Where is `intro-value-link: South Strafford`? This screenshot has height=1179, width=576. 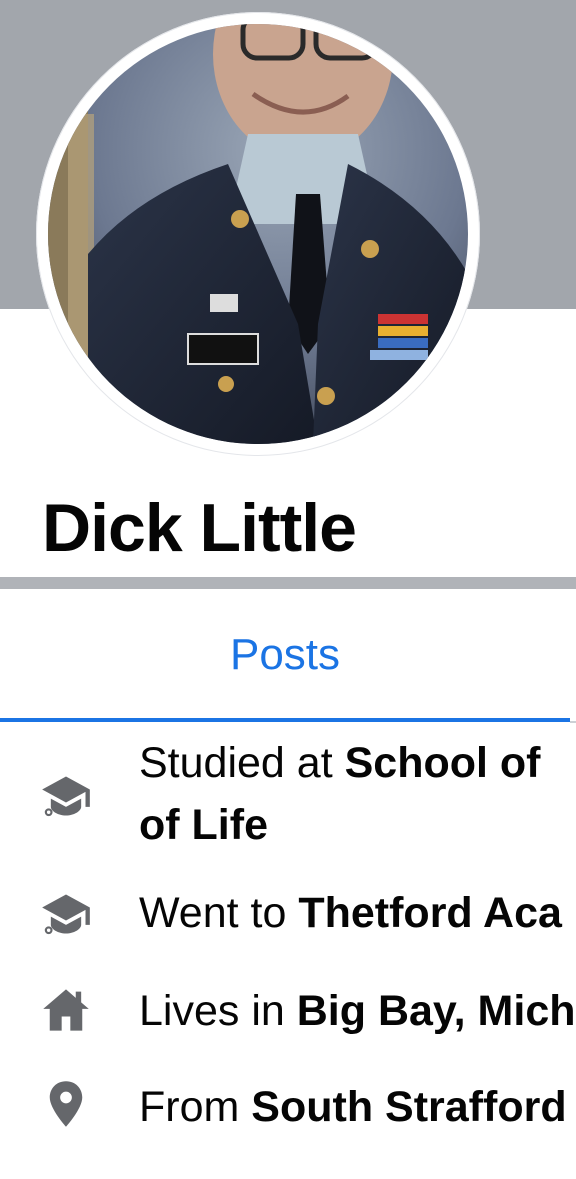 intro-value-link: South Strafford is located at coordinates (408, 1107).